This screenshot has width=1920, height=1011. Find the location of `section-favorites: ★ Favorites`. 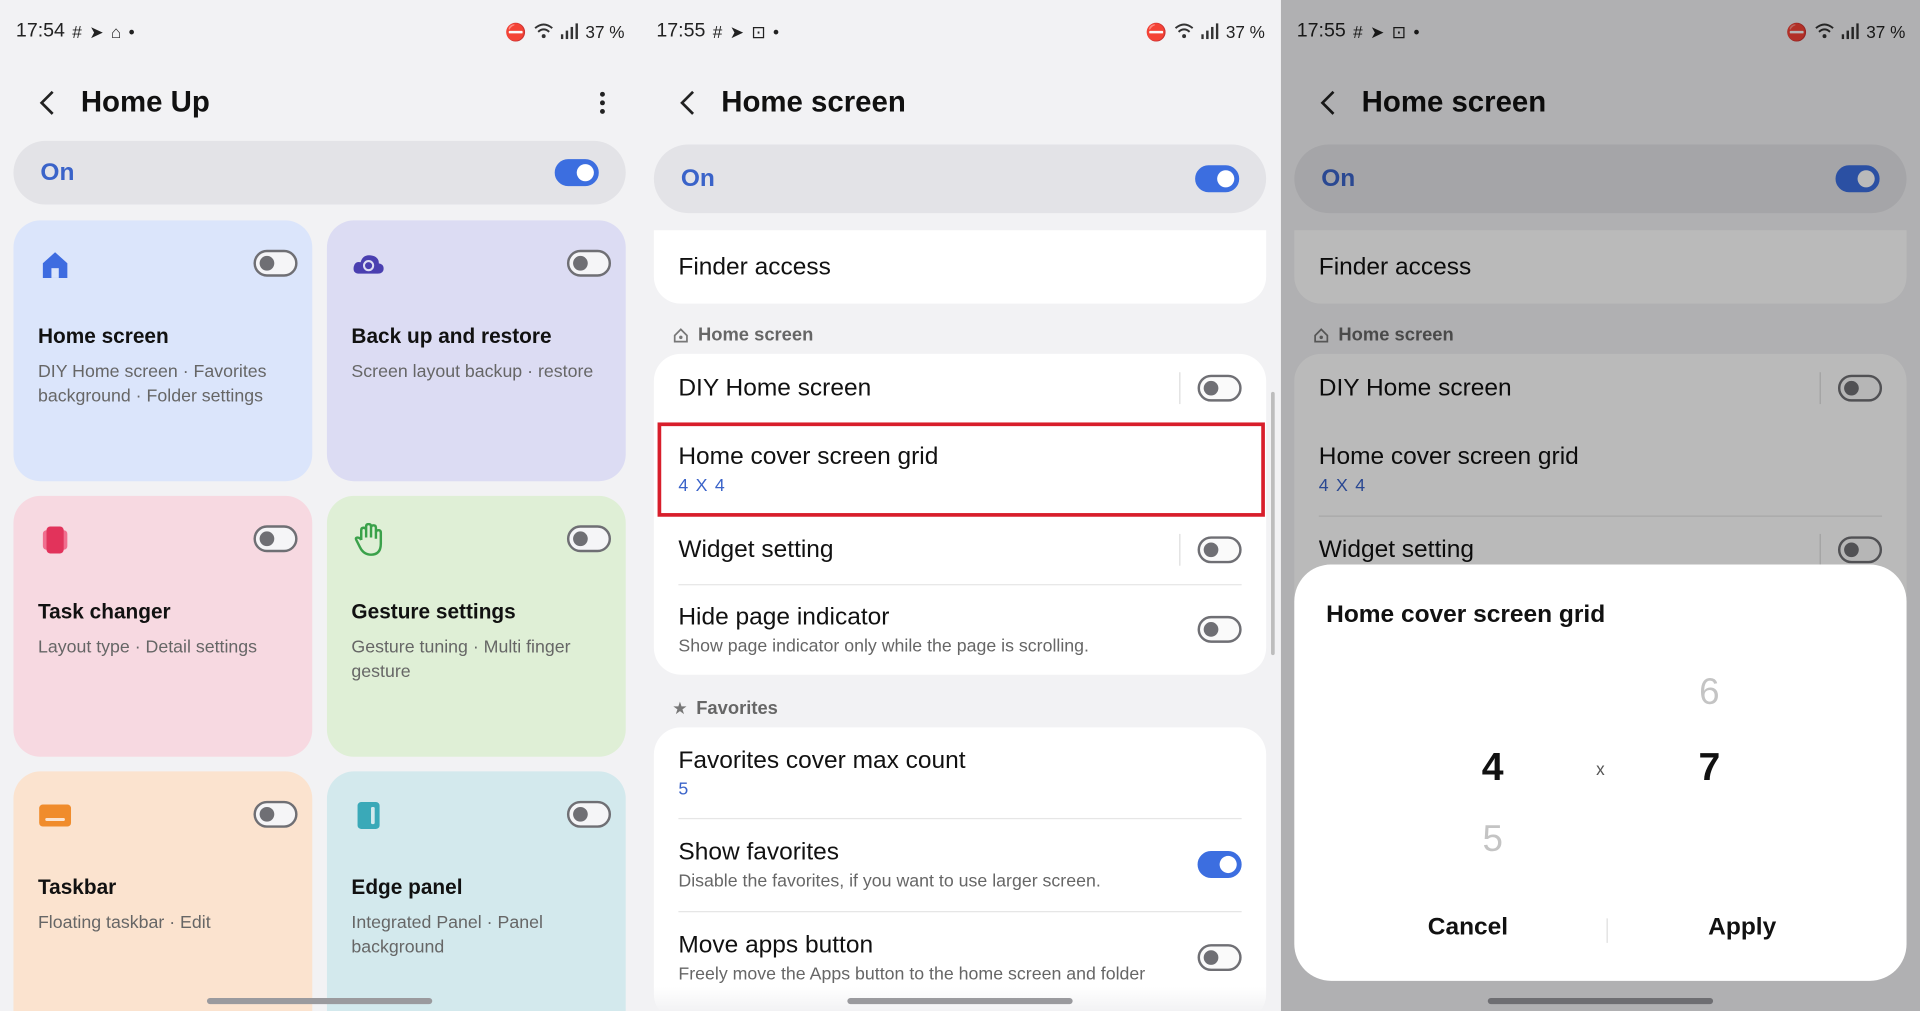

section-favorites: ★ Favorites is located at coordinates (725, 708).